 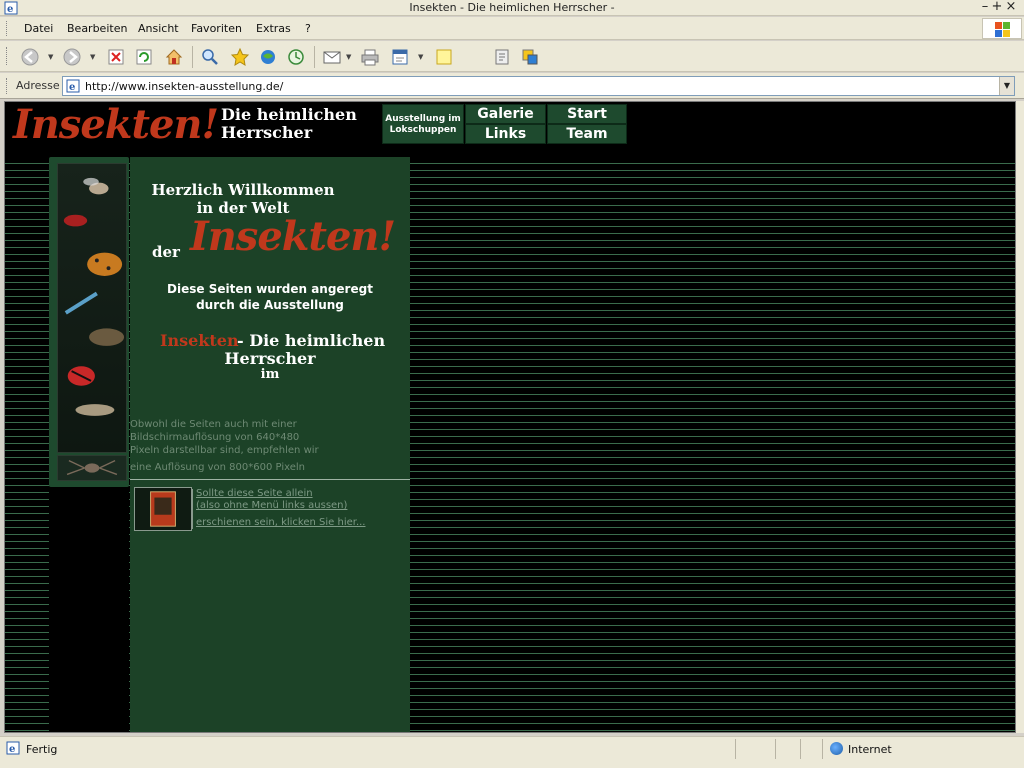 What do you see at coordinates (224, 450) in the screenshot?
I see `resolution-line: Pixeln darstellbar sind, empfehlen wir` at bounding box center [224, 450].